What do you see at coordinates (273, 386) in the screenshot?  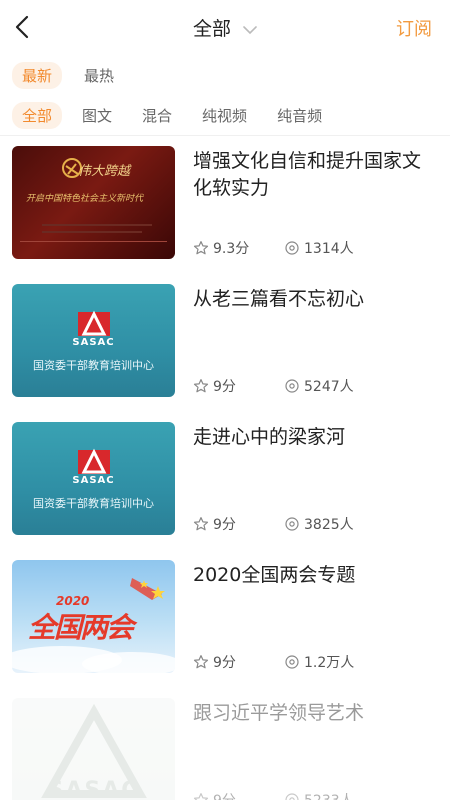 I see `course-meta: 9分 5247人` at bounding box center [273, 386].